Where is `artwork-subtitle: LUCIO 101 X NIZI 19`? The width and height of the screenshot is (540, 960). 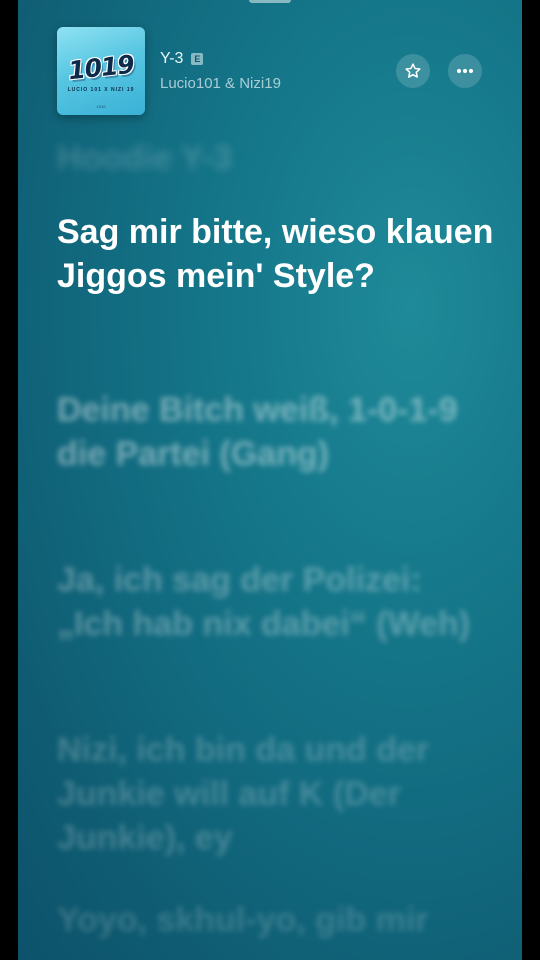 artwork-subtitle: LUCIO 101 X NIZI 19 is located at coordinates (101, 90).